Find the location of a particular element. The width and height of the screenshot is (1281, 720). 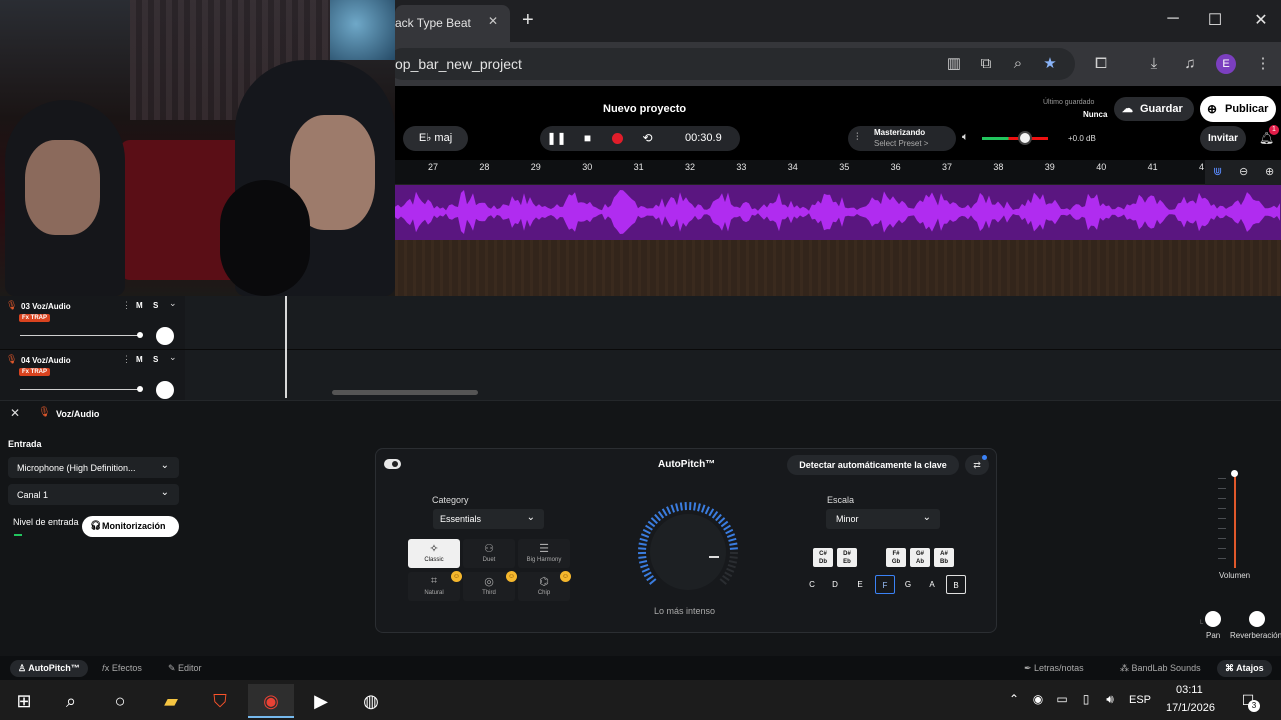

key-e: E is located at coordinates (860, 584).